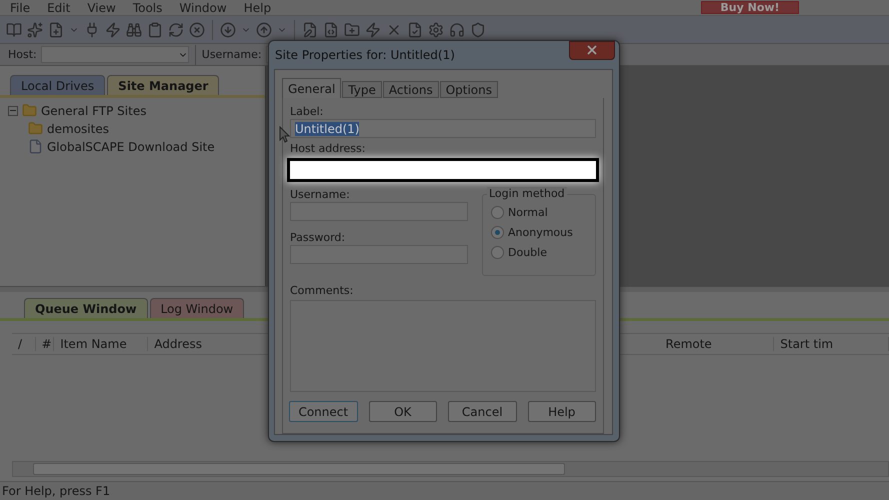 The width and height of the screenshot is (889, 500). What do you see at coordinates (328, 149) in the screenshot?
I see `field-label: Host address:` at bounding box center [328, 149].